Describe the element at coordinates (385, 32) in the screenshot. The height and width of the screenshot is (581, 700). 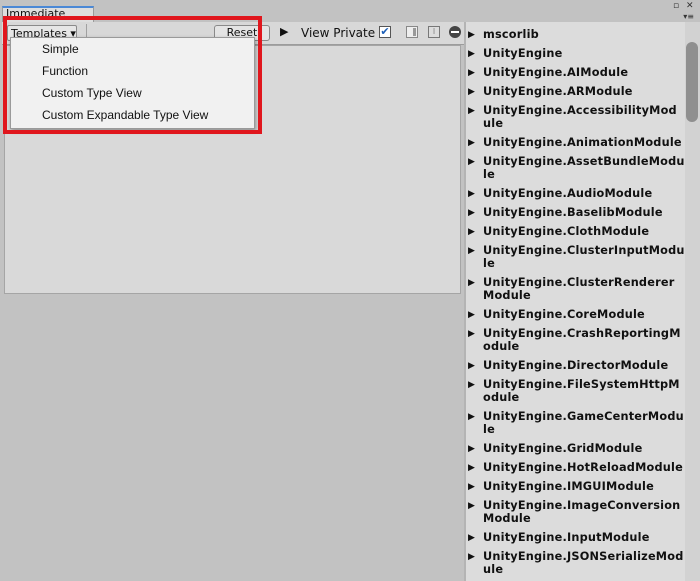
I see `view-private-checkbox: ✔` at that location.